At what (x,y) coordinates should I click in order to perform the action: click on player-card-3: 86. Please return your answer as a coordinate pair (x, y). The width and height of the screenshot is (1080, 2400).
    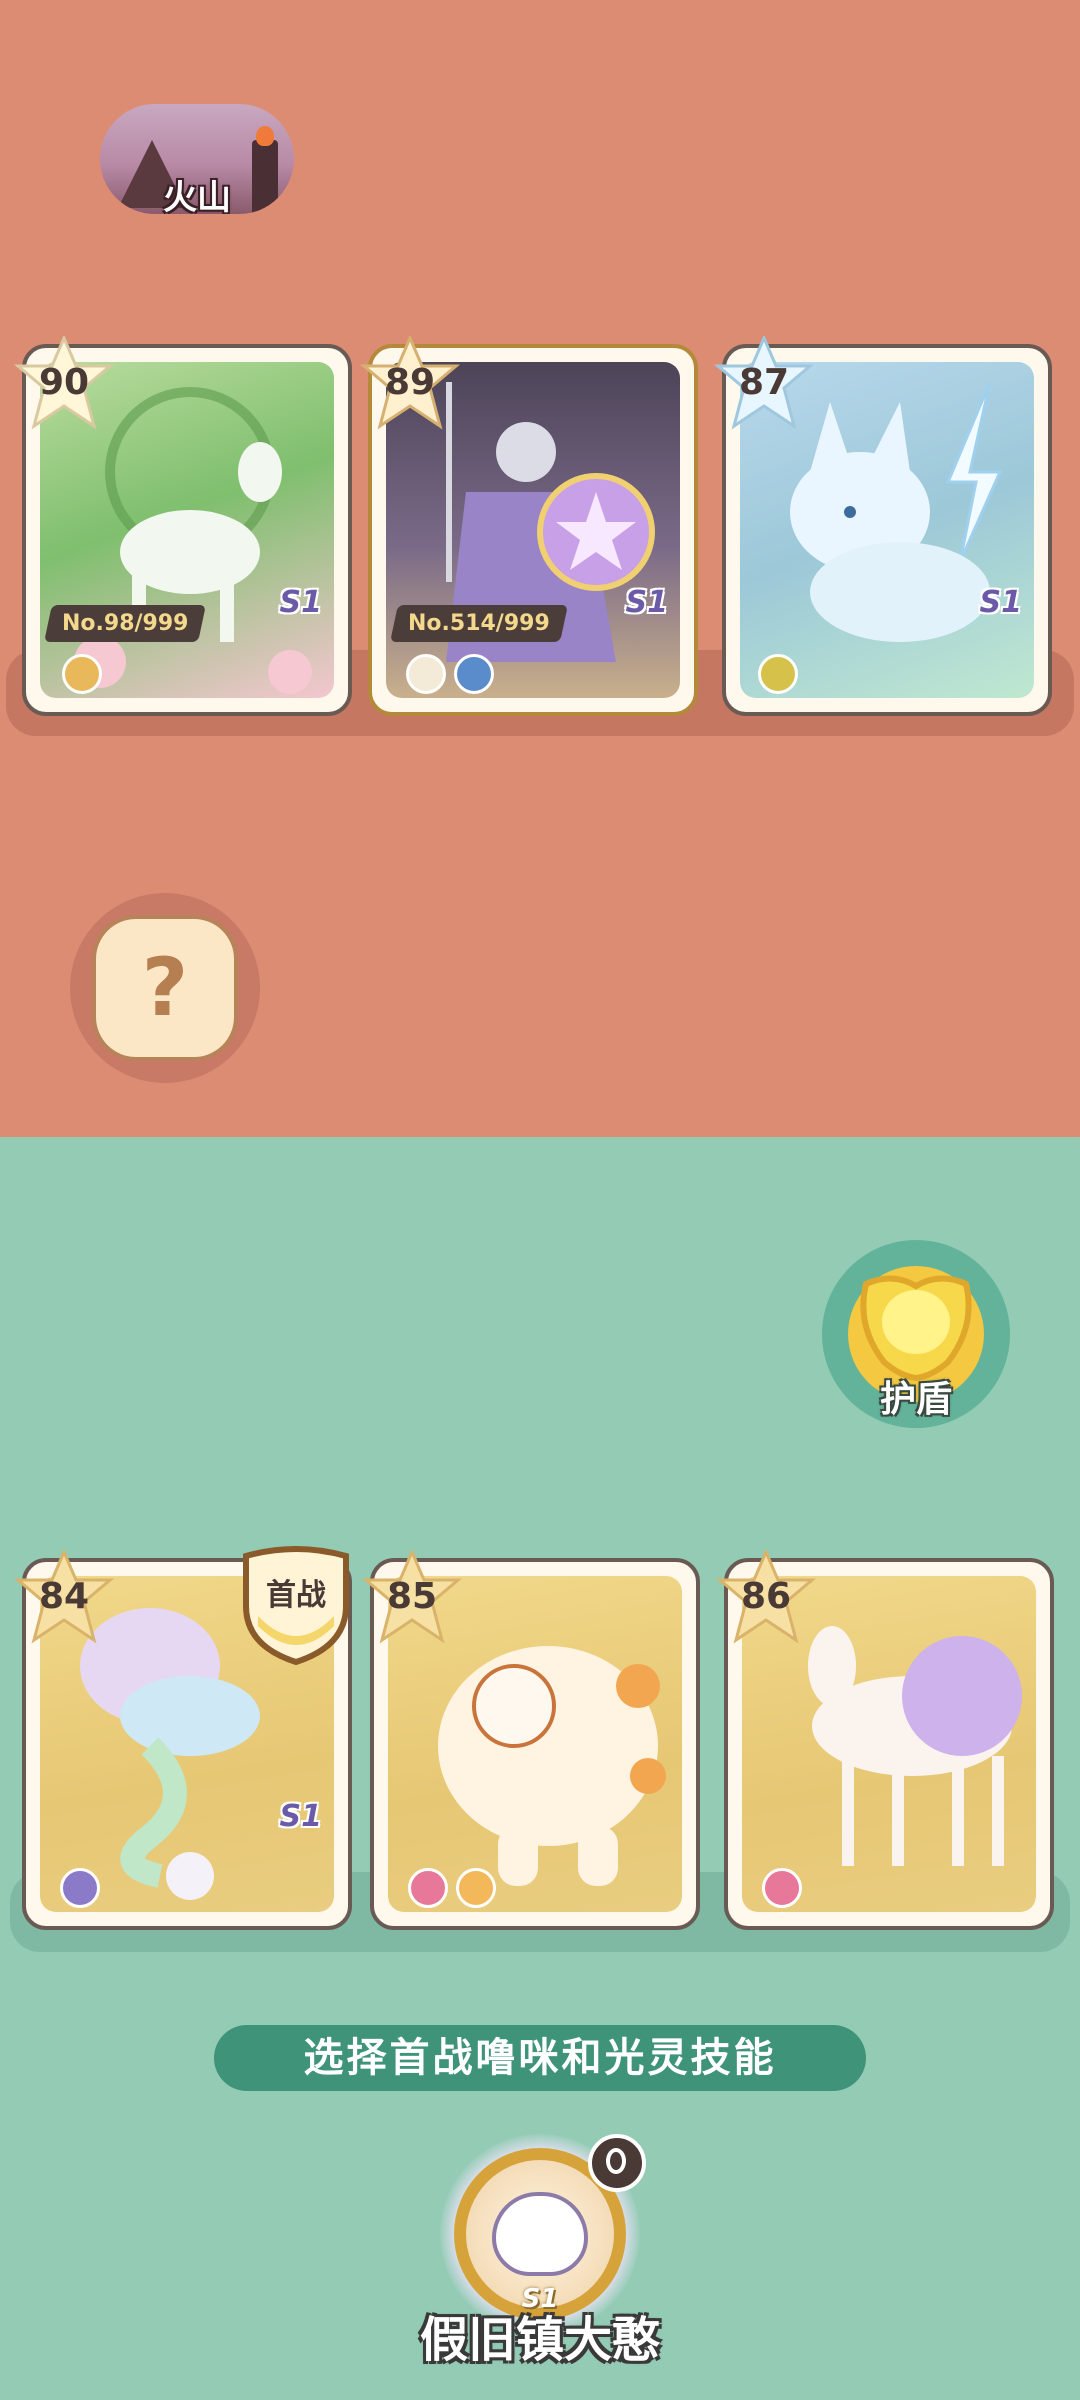
    Looking at the image, I should click on (885, 1740).